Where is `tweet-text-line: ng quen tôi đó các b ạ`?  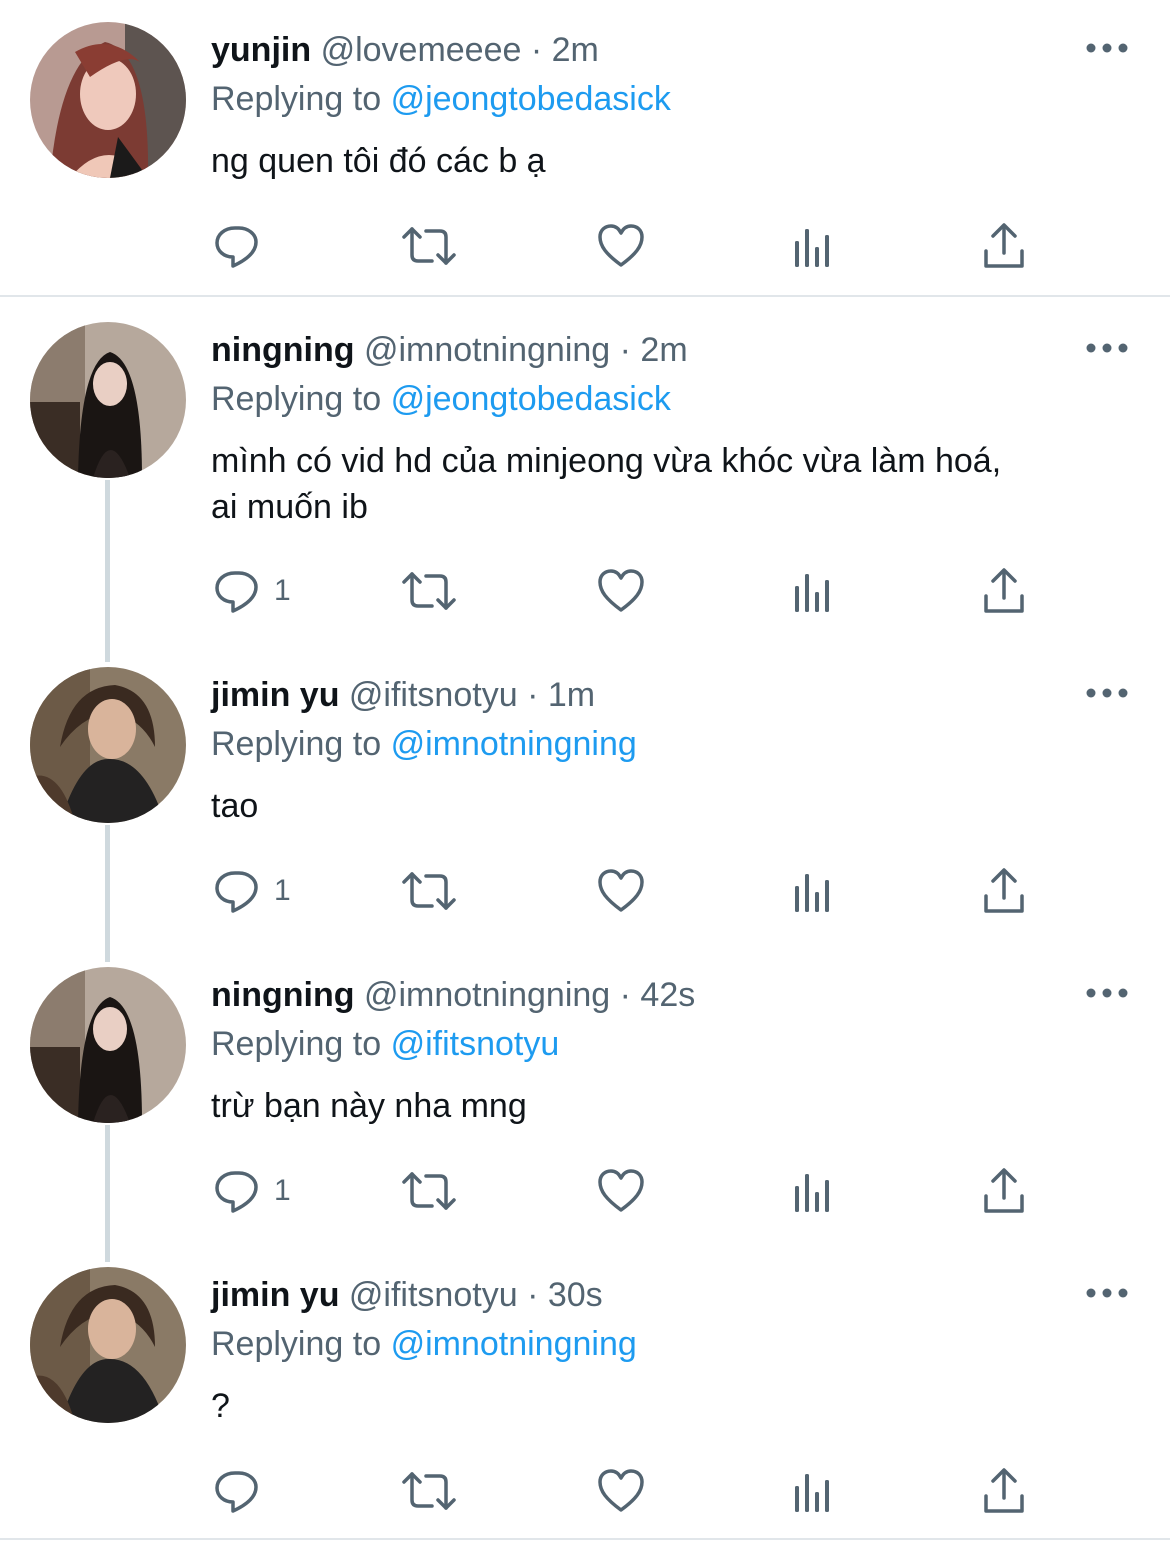
tweet-text-line: ng quen tôi đó các b ạ is located at coordinates (378, 161).